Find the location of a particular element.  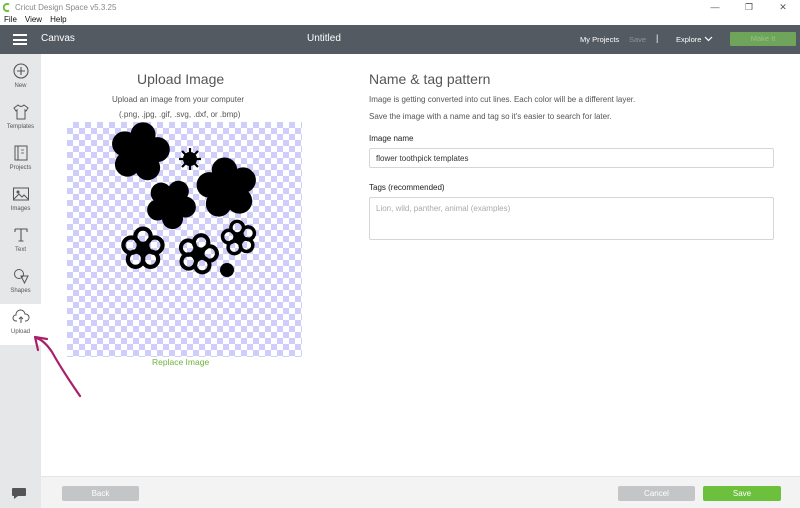

cloud-upload-icon is located at coordinates (20, 316).